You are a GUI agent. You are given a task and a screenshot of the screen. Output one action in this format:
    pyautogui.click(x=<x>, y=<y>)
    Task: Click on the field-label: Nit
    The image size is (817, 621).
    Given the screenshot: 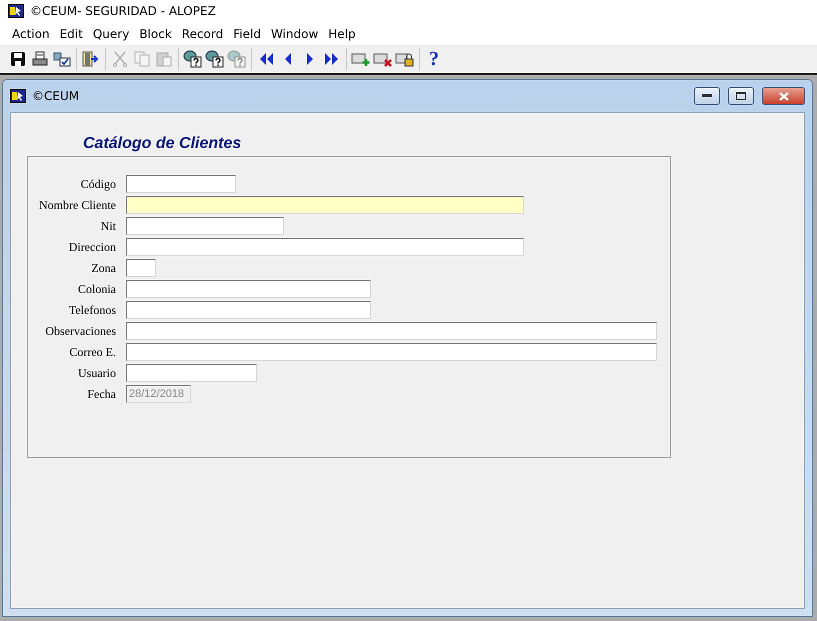 What is the action you would take?
    pyautogui.click(x=108, y=226)
    